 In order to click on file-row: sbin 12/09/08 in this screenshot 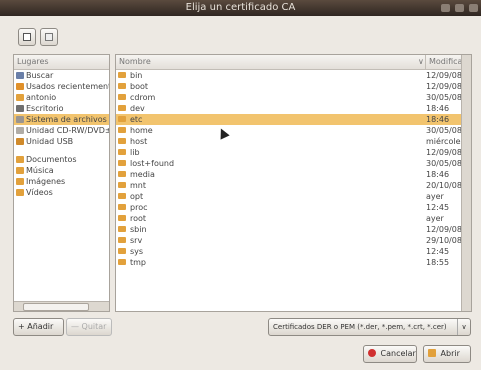, I will do `click(293, 229)`.